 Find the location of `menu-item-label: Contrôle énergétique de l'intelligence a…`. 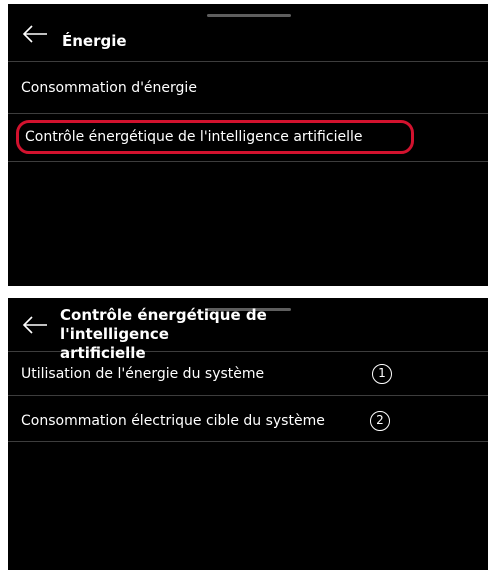

menu-item-label: Contrôle énergétique de l'intelligence a… is located at coordinates (194, 137).